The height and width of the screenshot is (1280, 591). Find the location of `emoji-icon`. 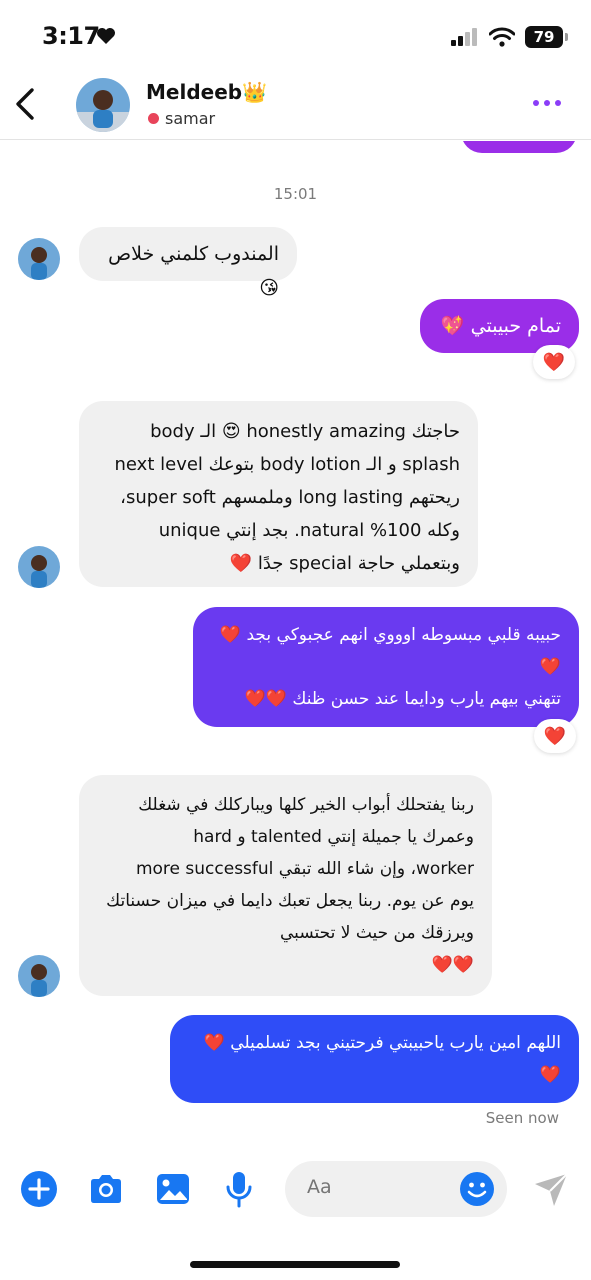

emoji-icon is located at coordinates (477, 1189).